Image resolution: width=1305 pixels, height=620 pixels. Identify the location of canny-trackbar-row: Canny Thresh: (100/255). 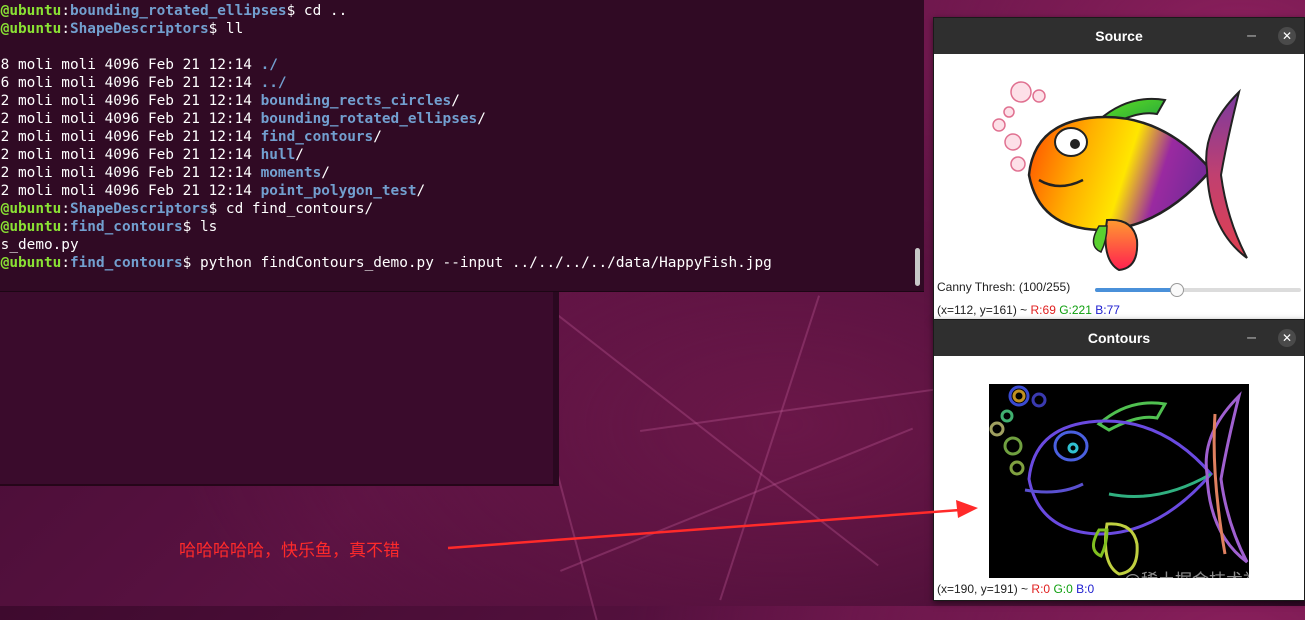
(1119, 289).